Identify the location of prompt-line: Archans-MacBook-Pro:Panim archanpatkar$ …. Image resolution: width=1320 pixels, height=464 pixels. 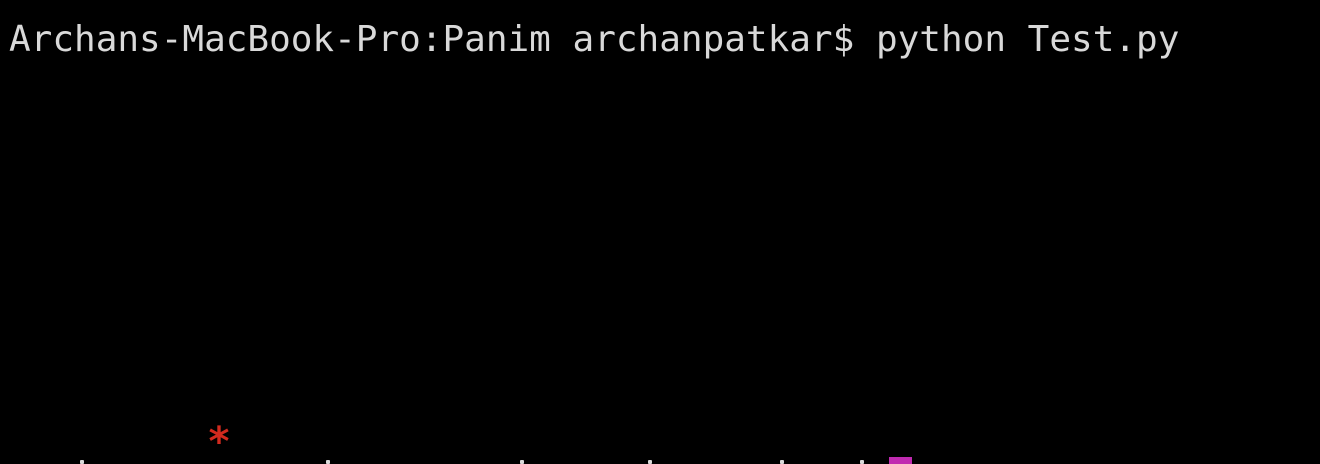
(594, 39).